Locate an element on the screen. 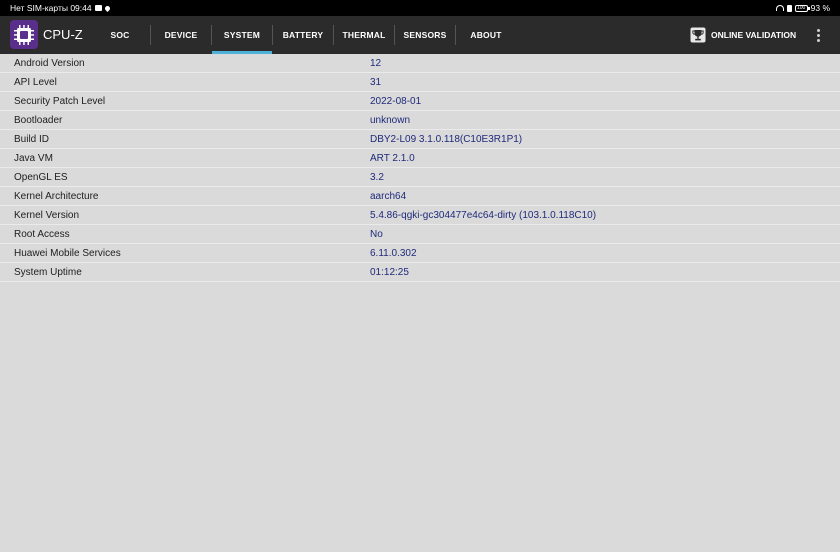 This screenshot has width=840, height=552. row-label: Security Patch Level is located at coordinates (60, 101).